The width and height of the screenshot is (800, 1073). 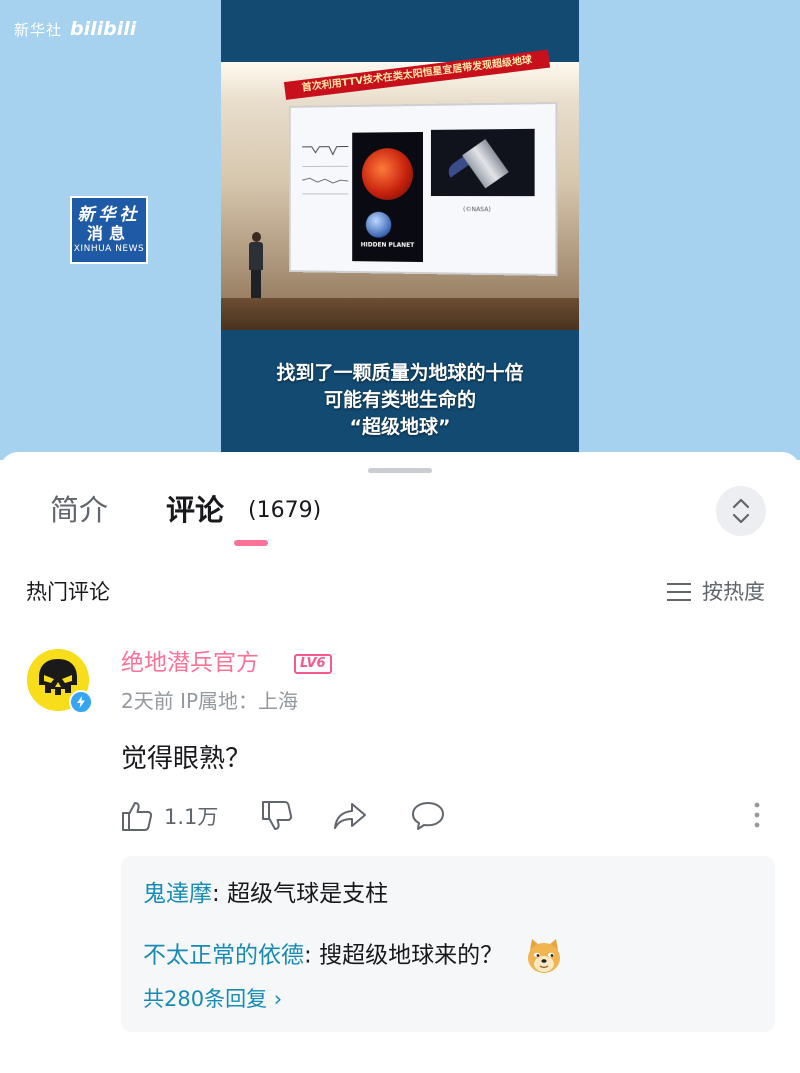 I want to click on doge-emoji-icon, so click(x=544, y=956).